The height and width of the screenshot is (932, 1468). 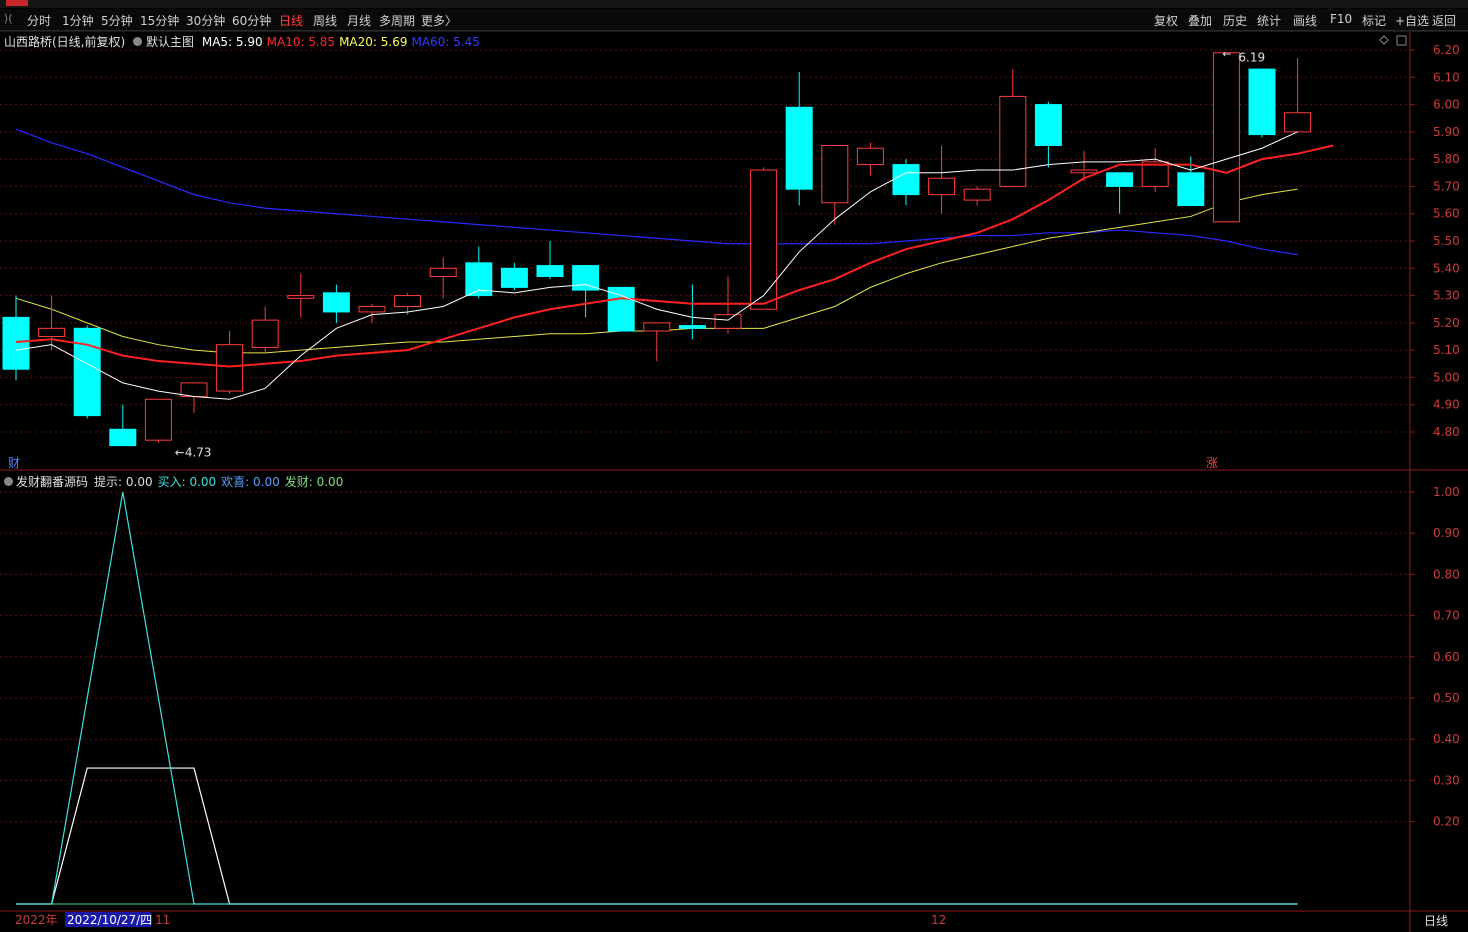 What do you see at coordinates (1446, 533) in the screenshot?
I see `sub-y-tick-label: 0.90` at bounding box center [1446, 533].